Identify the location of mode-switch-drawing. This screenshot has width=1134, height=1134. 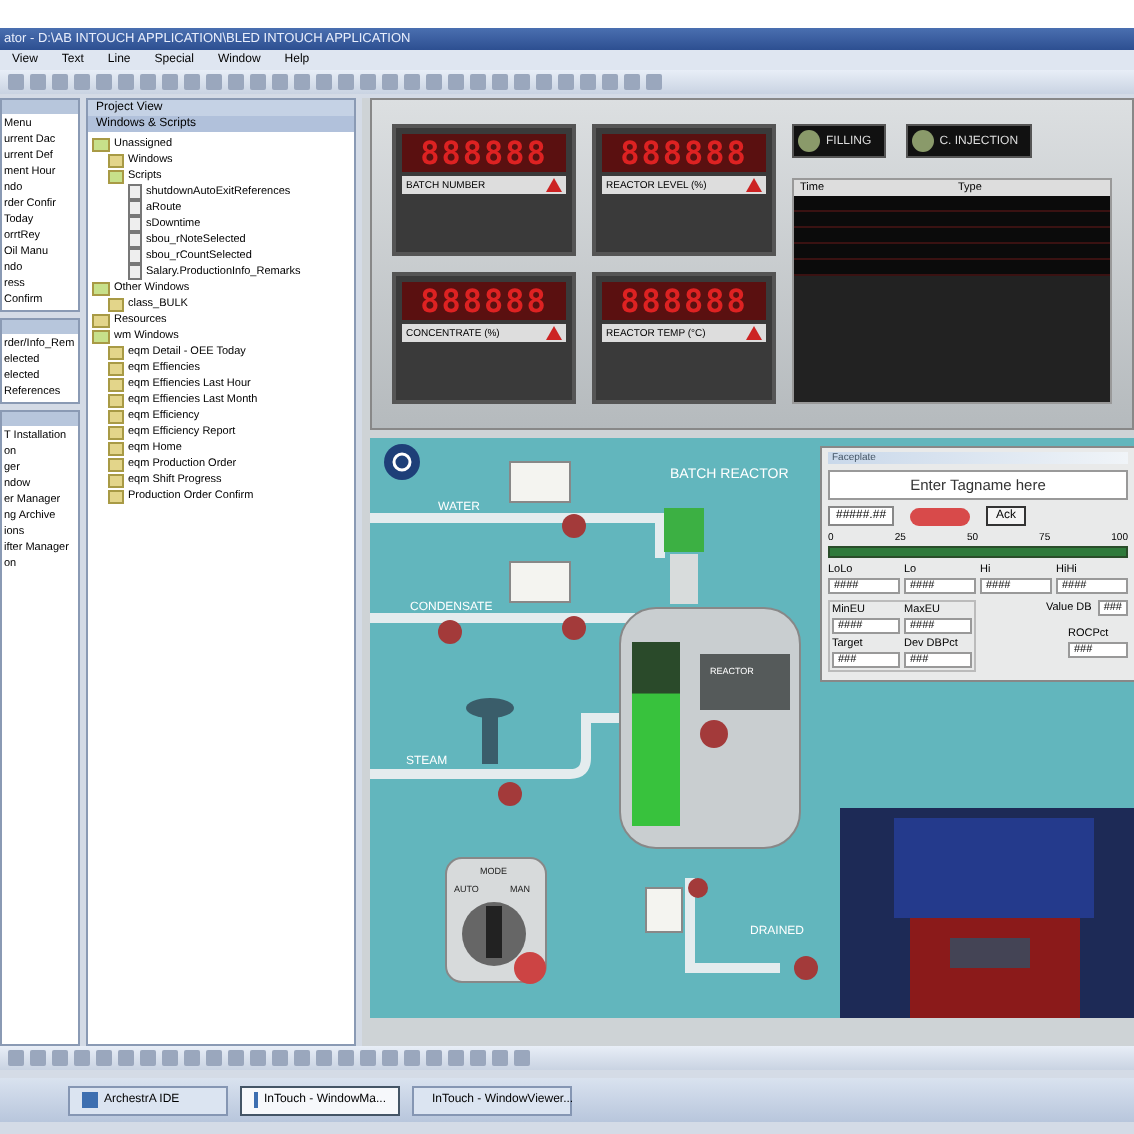
(496, 920).